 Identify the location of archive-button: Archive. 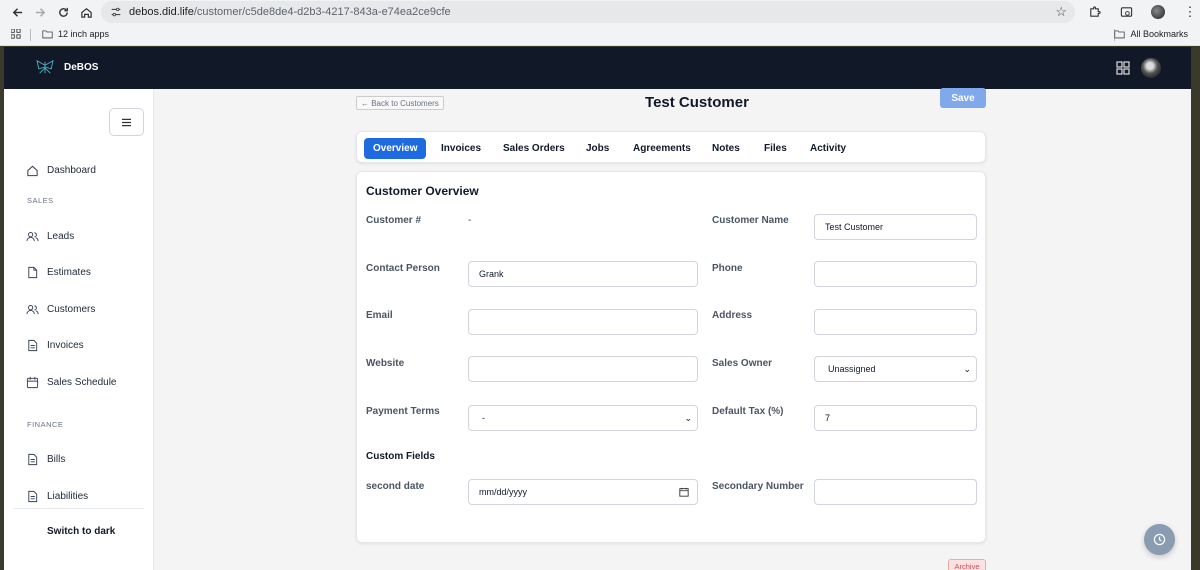
(967, 564).